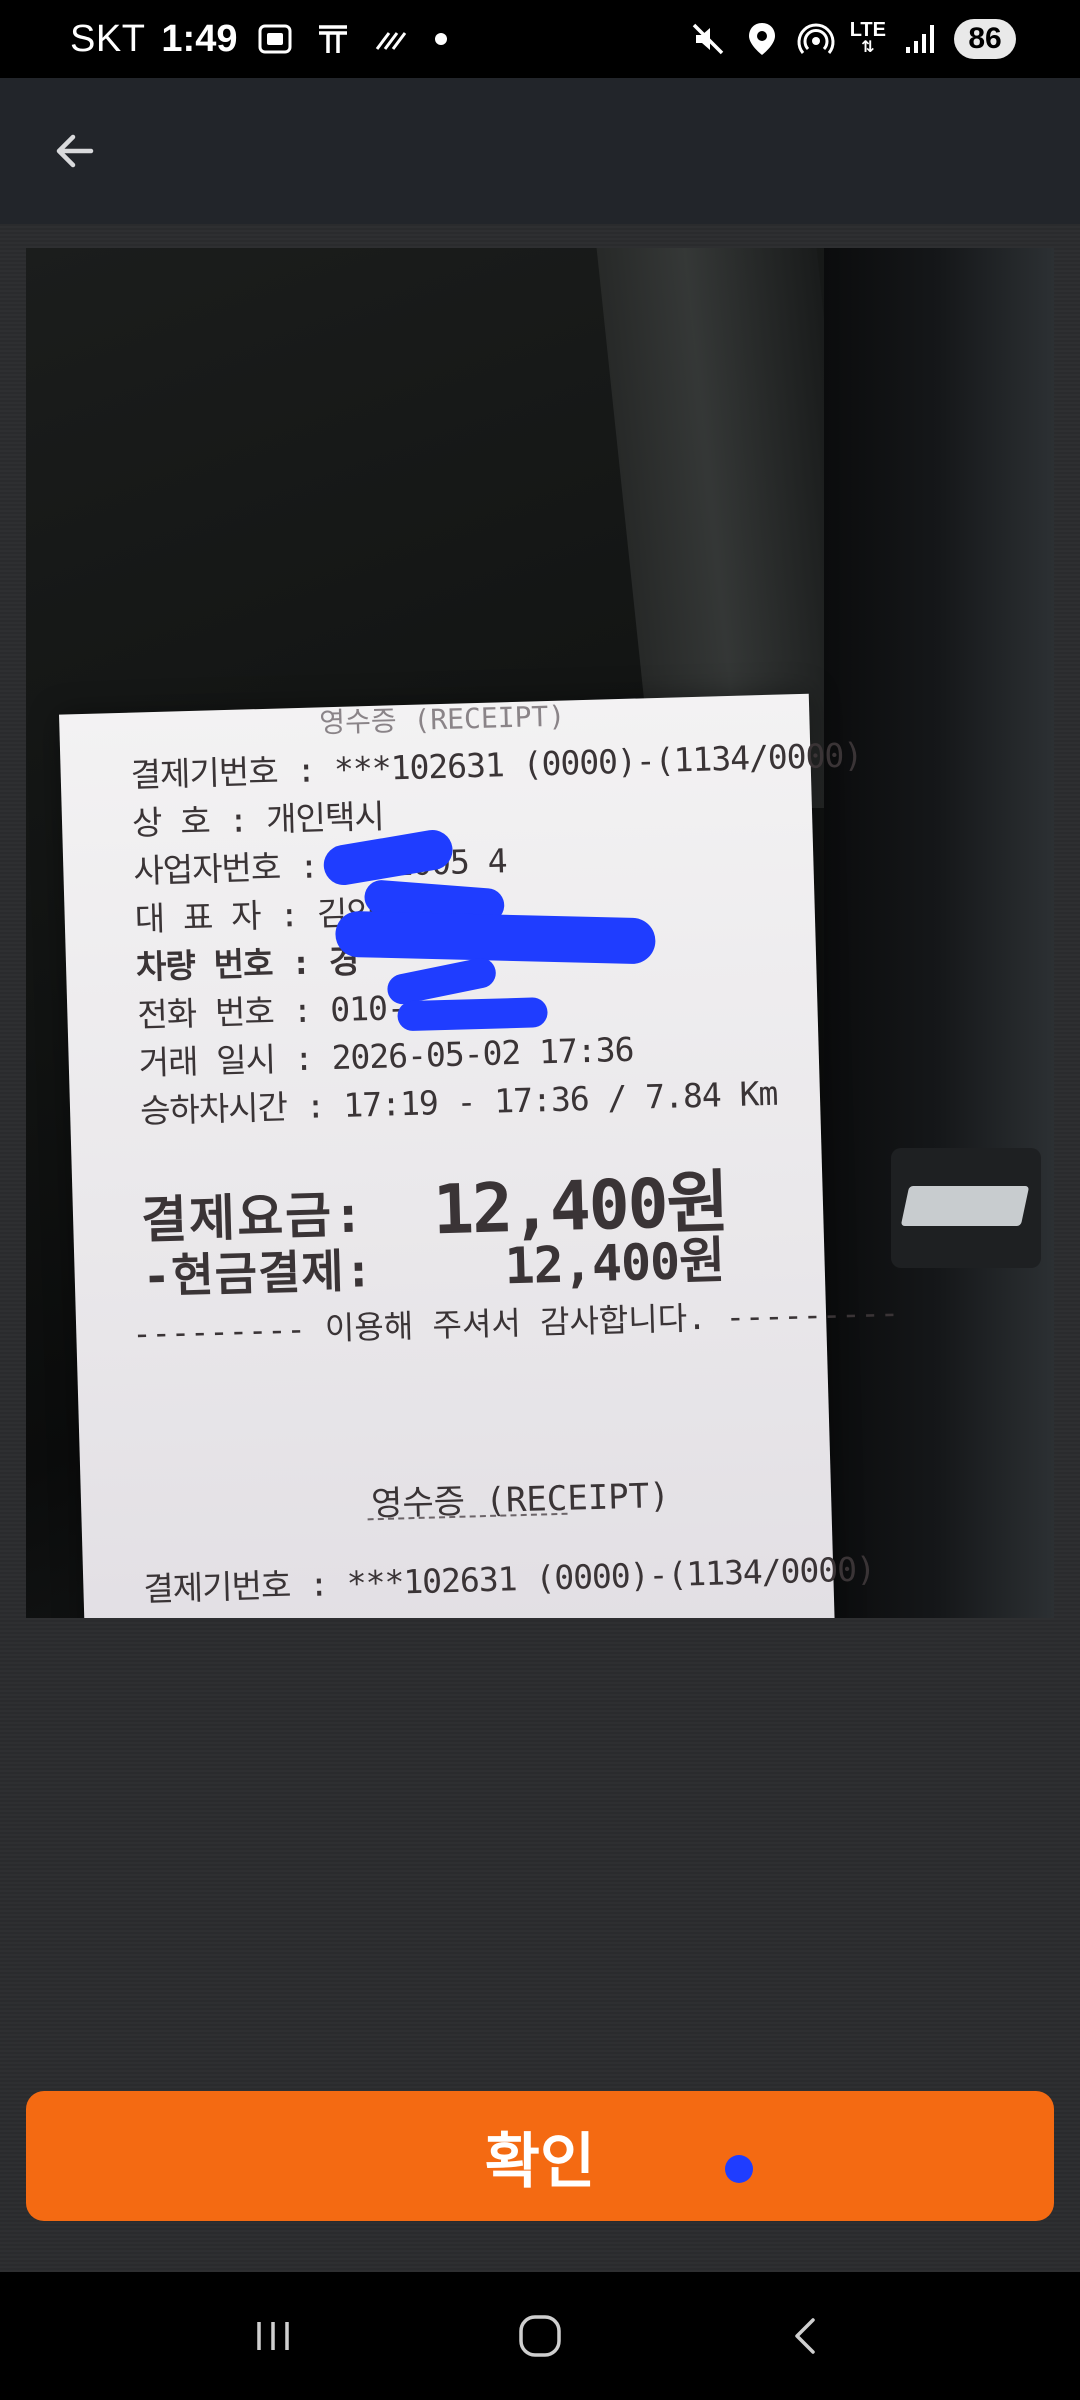  Describe the element at coordinates (985, 39) in the screenshot. I see `battery-indicator: 86` at that location.